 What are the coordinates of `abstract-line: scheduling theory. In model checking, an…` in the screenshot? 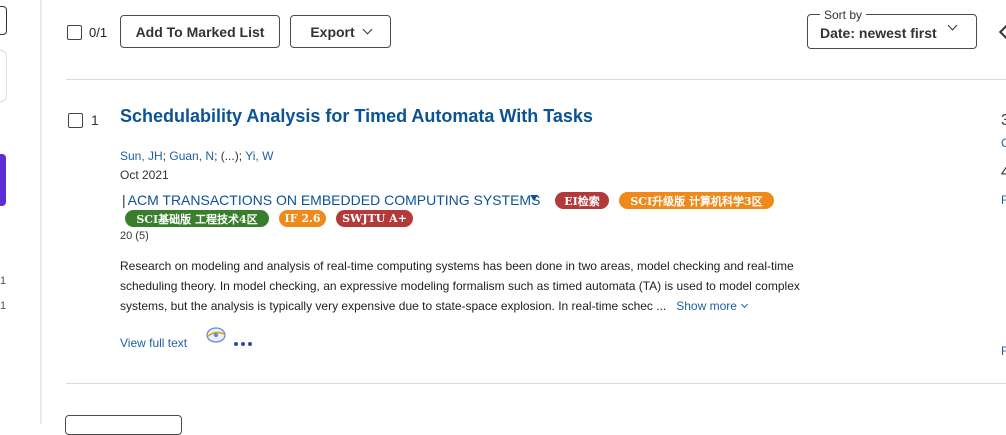 It's located at (460, 286).